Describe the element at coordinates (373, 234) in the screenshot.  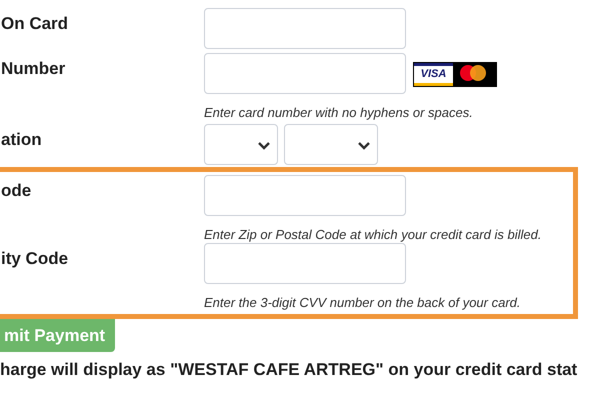
I see `hint-text: Enter Zip or Postal Code at which your credit card is billed.` at that location.